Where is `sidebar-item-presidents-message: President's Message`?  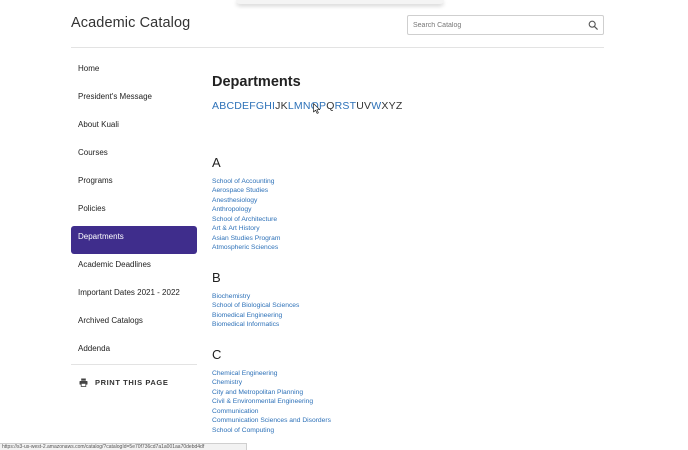 sidebar-item-presidents-message: President's Message is located at coordinates (134, 100).